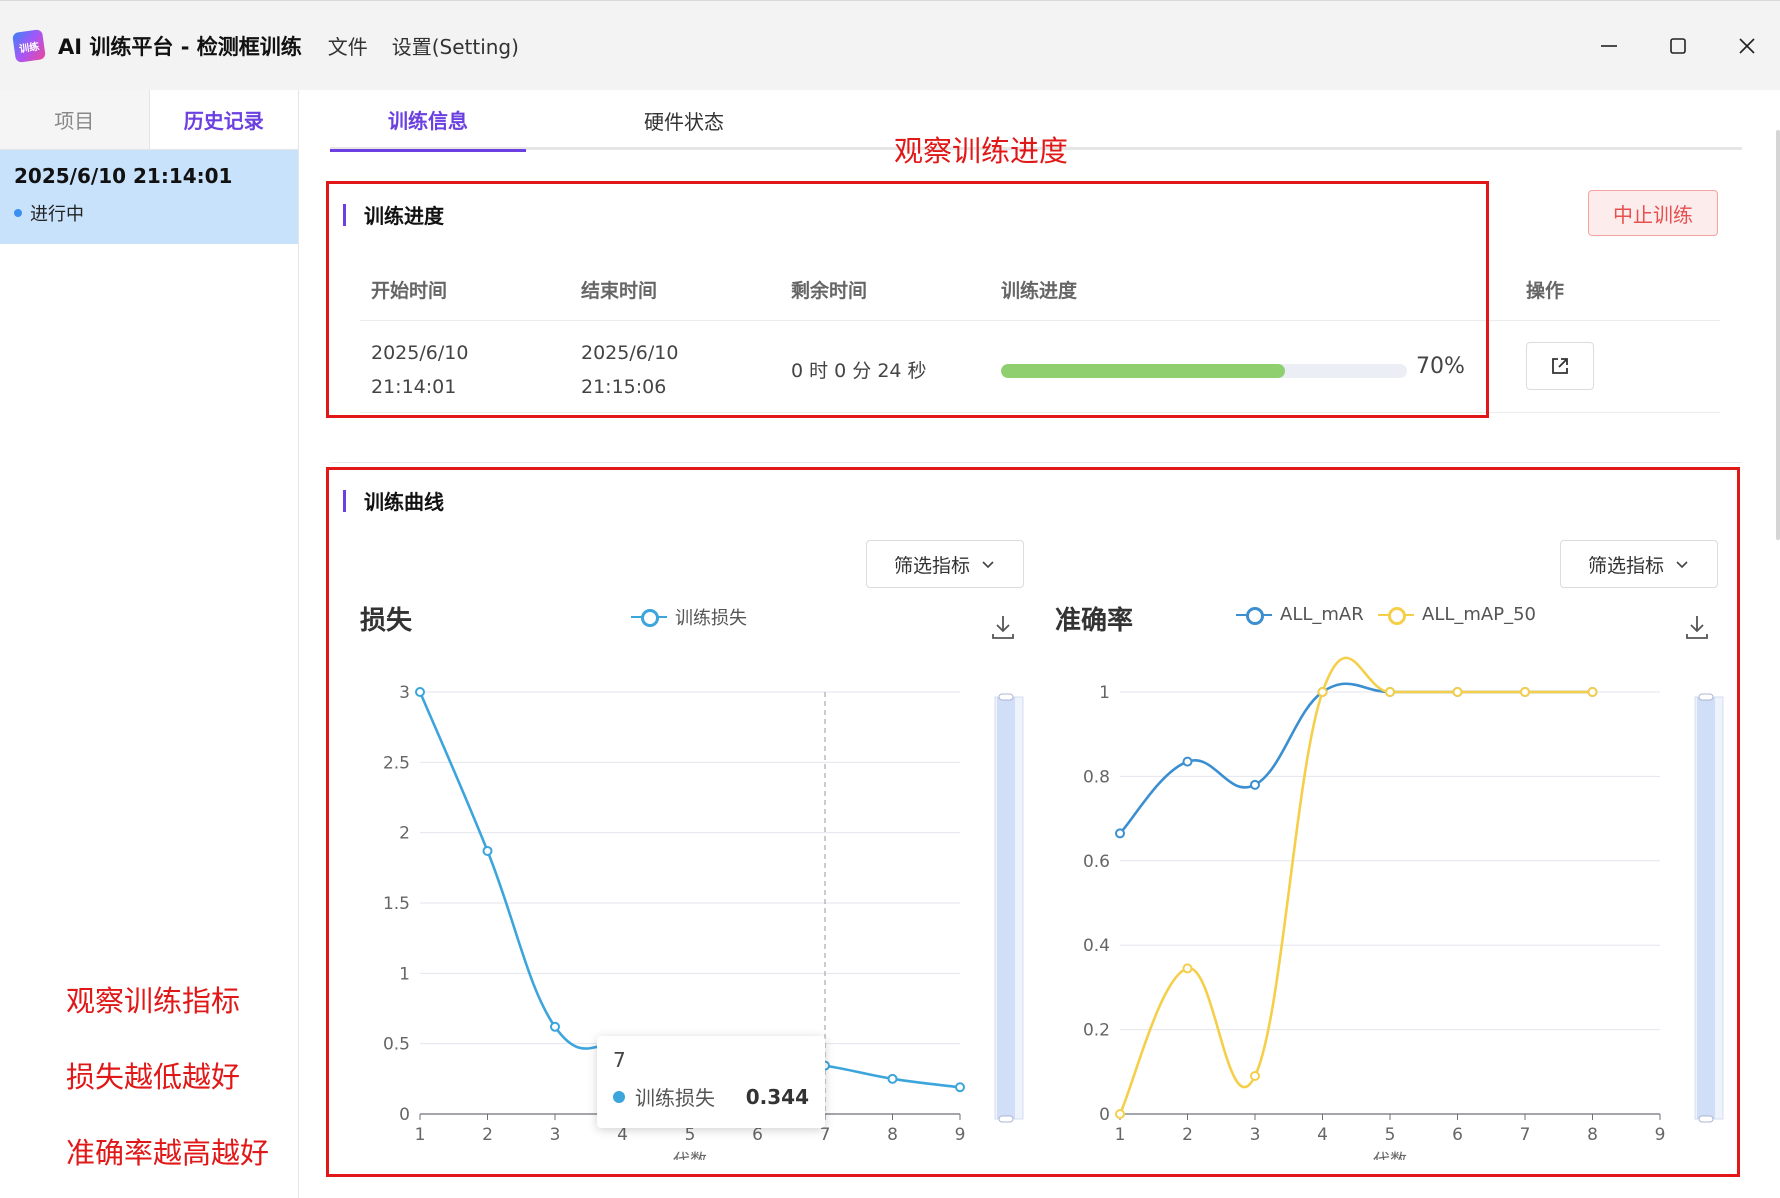  What do you see at coordinates (153, 1077) in the screenshot?
I see `note-loss-lower-better: 损失越低越好` at bounding box center [153, 1077].